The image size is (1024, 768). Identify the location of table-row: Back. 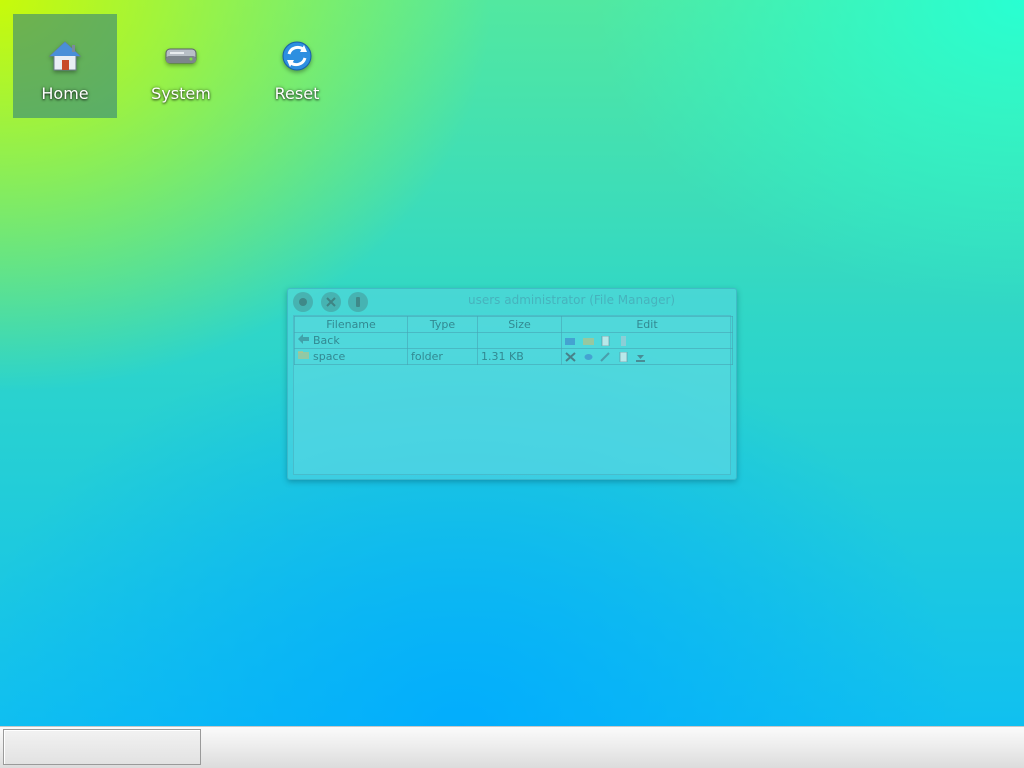
(513, 340).